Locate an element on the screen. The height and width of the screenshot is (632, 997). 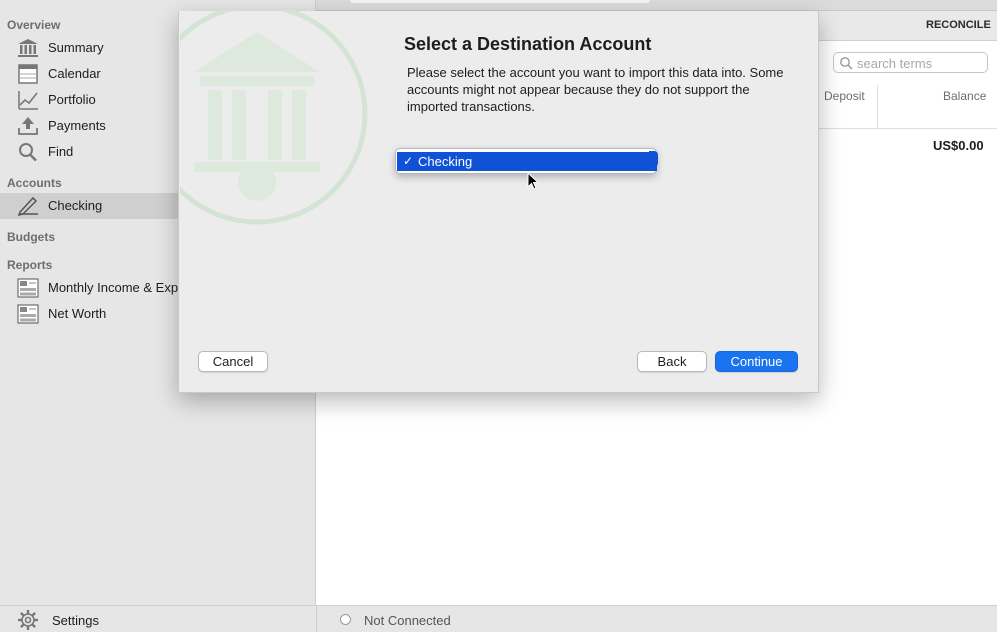
search-field is located at coordinates (910, 62).